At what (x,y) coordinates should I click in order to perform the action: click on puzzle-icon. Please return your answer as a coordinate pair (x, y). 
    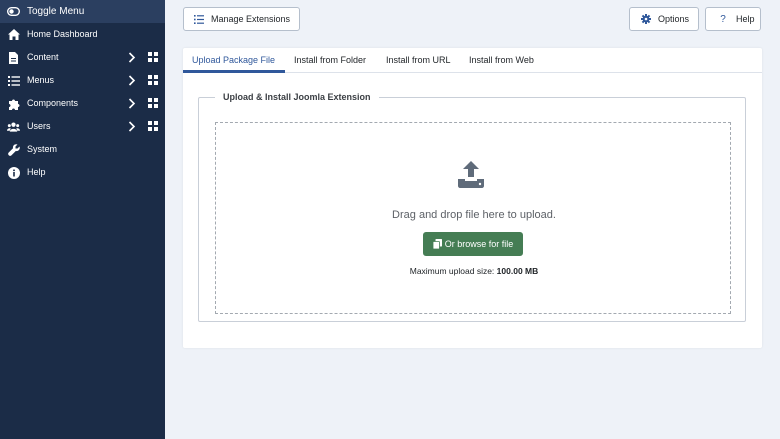
    Looking at the image, I should click on (13, 103).